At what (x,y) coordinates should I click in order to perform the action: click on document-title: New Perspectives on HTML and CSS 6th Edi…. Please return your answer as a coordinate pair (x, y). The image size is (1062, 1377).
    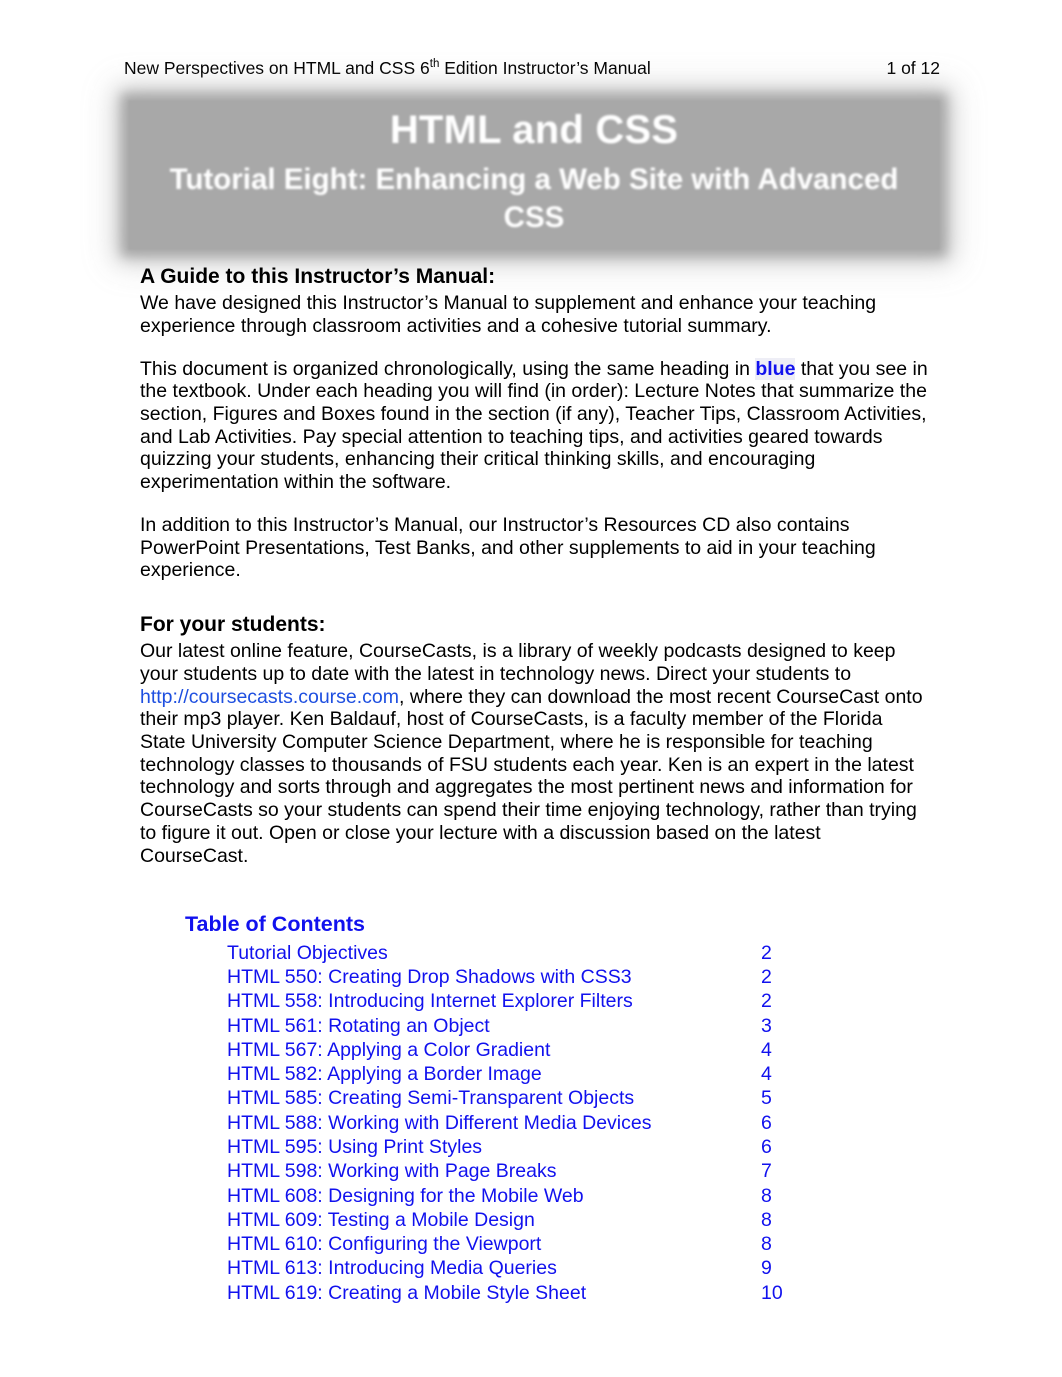
    Looking at the image, I should click on (387, 68).